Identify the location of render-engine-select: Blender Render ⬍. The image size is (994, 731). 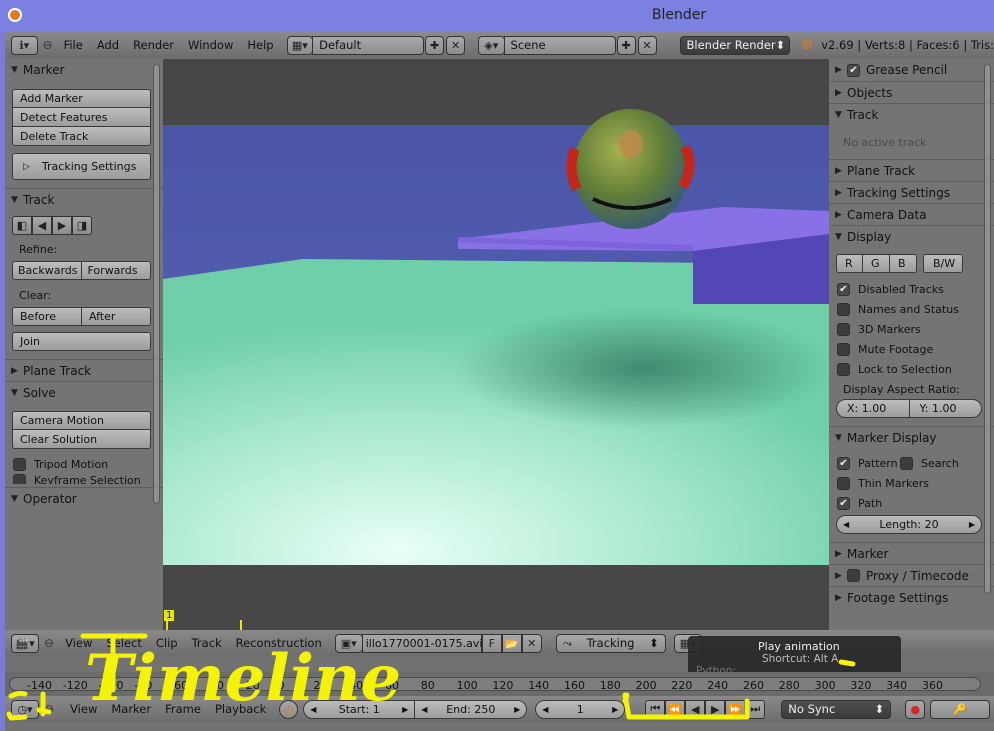
(734, 45).